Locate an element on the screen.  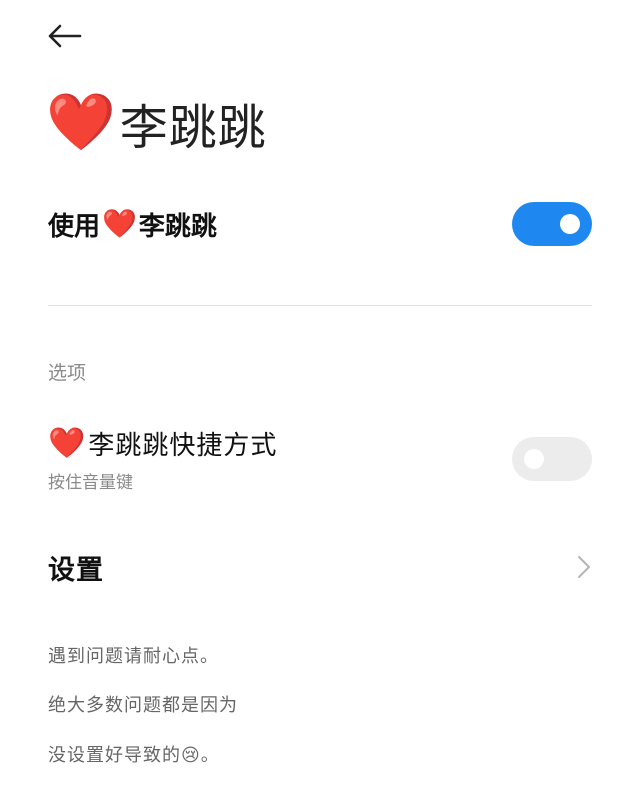
chevron-right-icon is located at coordinates (584, 567).